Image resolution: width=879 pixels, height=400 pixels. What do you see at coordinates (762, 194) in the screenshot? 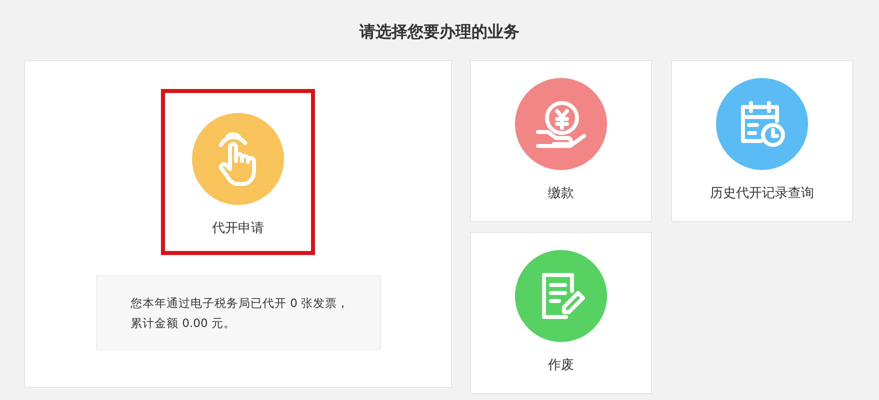
I see `service-label: 历史代开记录查询` at bounding box center [762, 194].